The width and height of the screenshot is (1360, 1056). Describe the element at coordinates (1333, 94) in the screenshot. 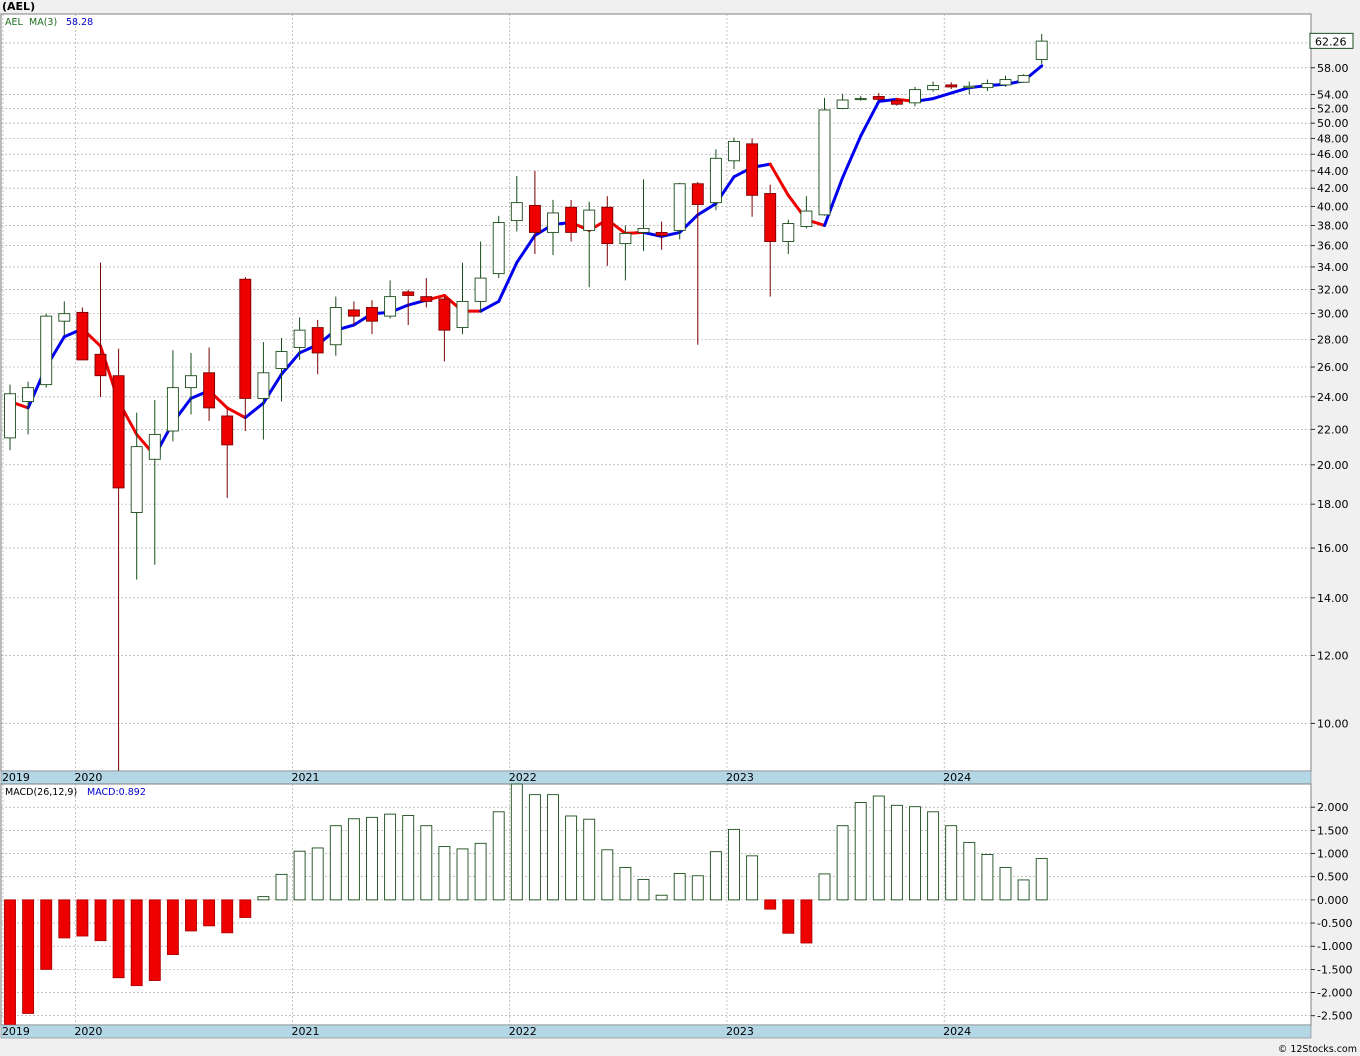

I see `price-tick-label: 54.00` at that location.